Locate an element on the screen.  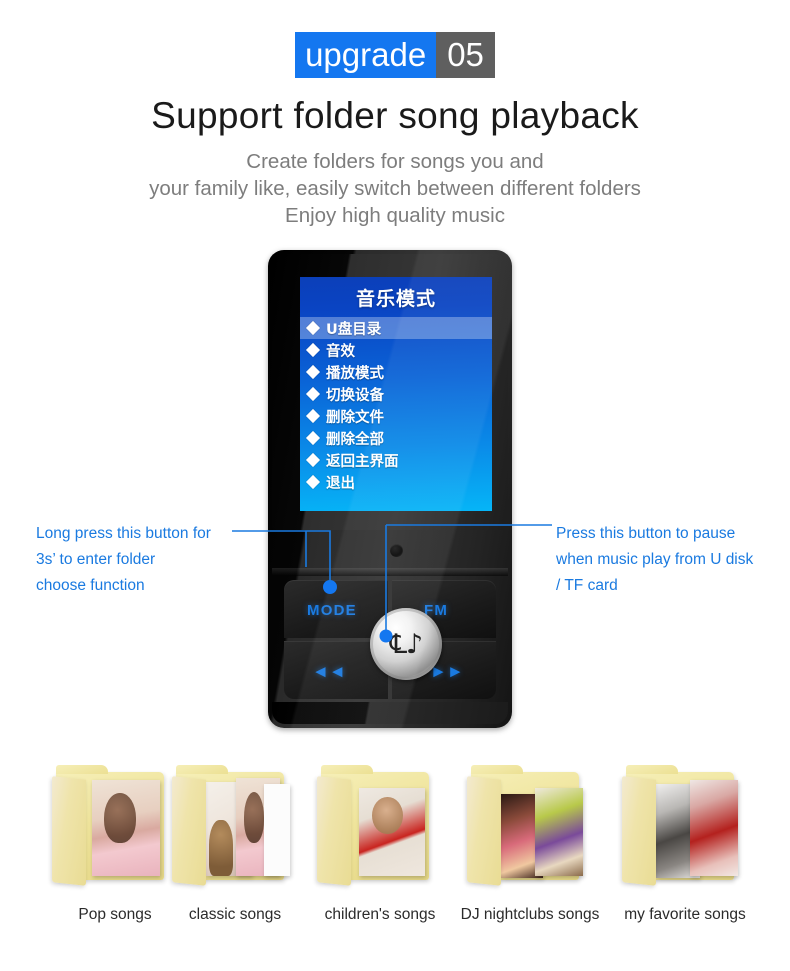
folder-item-my-favorite-songs: my favorite songs is located at coordinates (685, 840).